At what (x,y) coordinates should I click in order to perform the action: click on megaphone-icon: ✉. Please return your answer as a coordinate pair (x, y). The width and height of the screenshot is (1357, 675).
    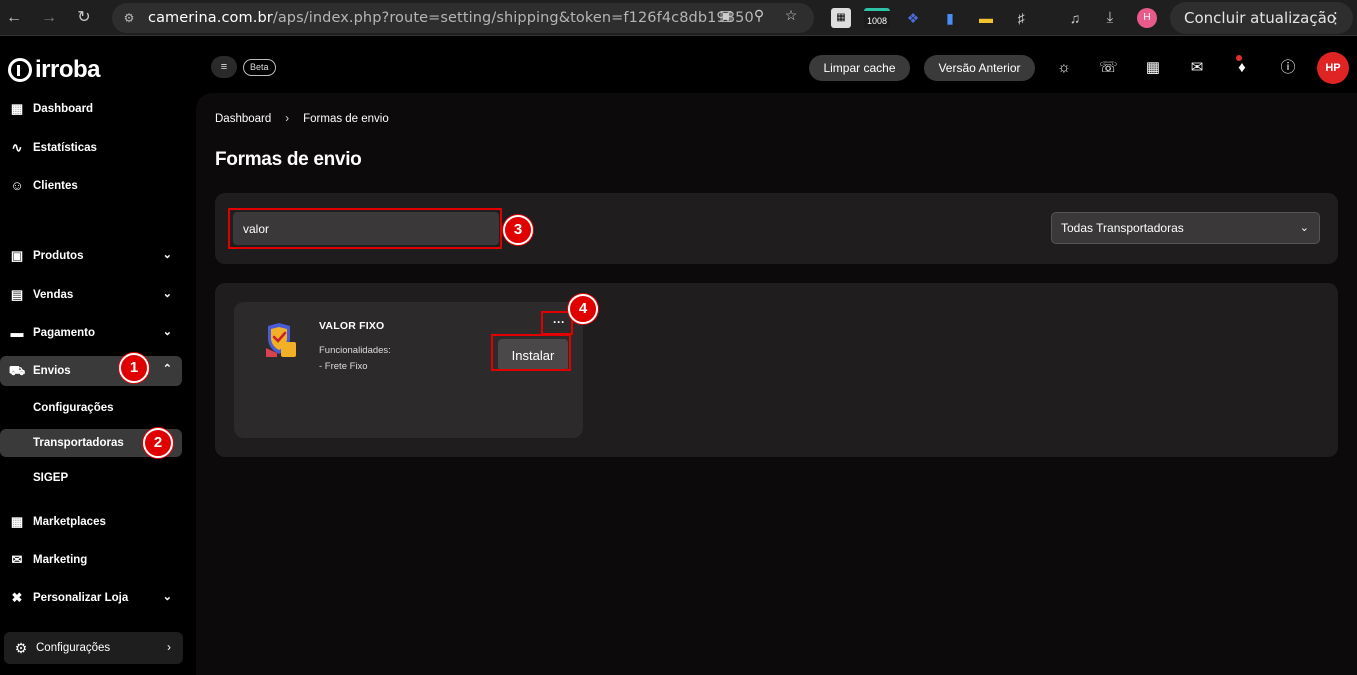
    Looking at the image, I should click on (17, 559).